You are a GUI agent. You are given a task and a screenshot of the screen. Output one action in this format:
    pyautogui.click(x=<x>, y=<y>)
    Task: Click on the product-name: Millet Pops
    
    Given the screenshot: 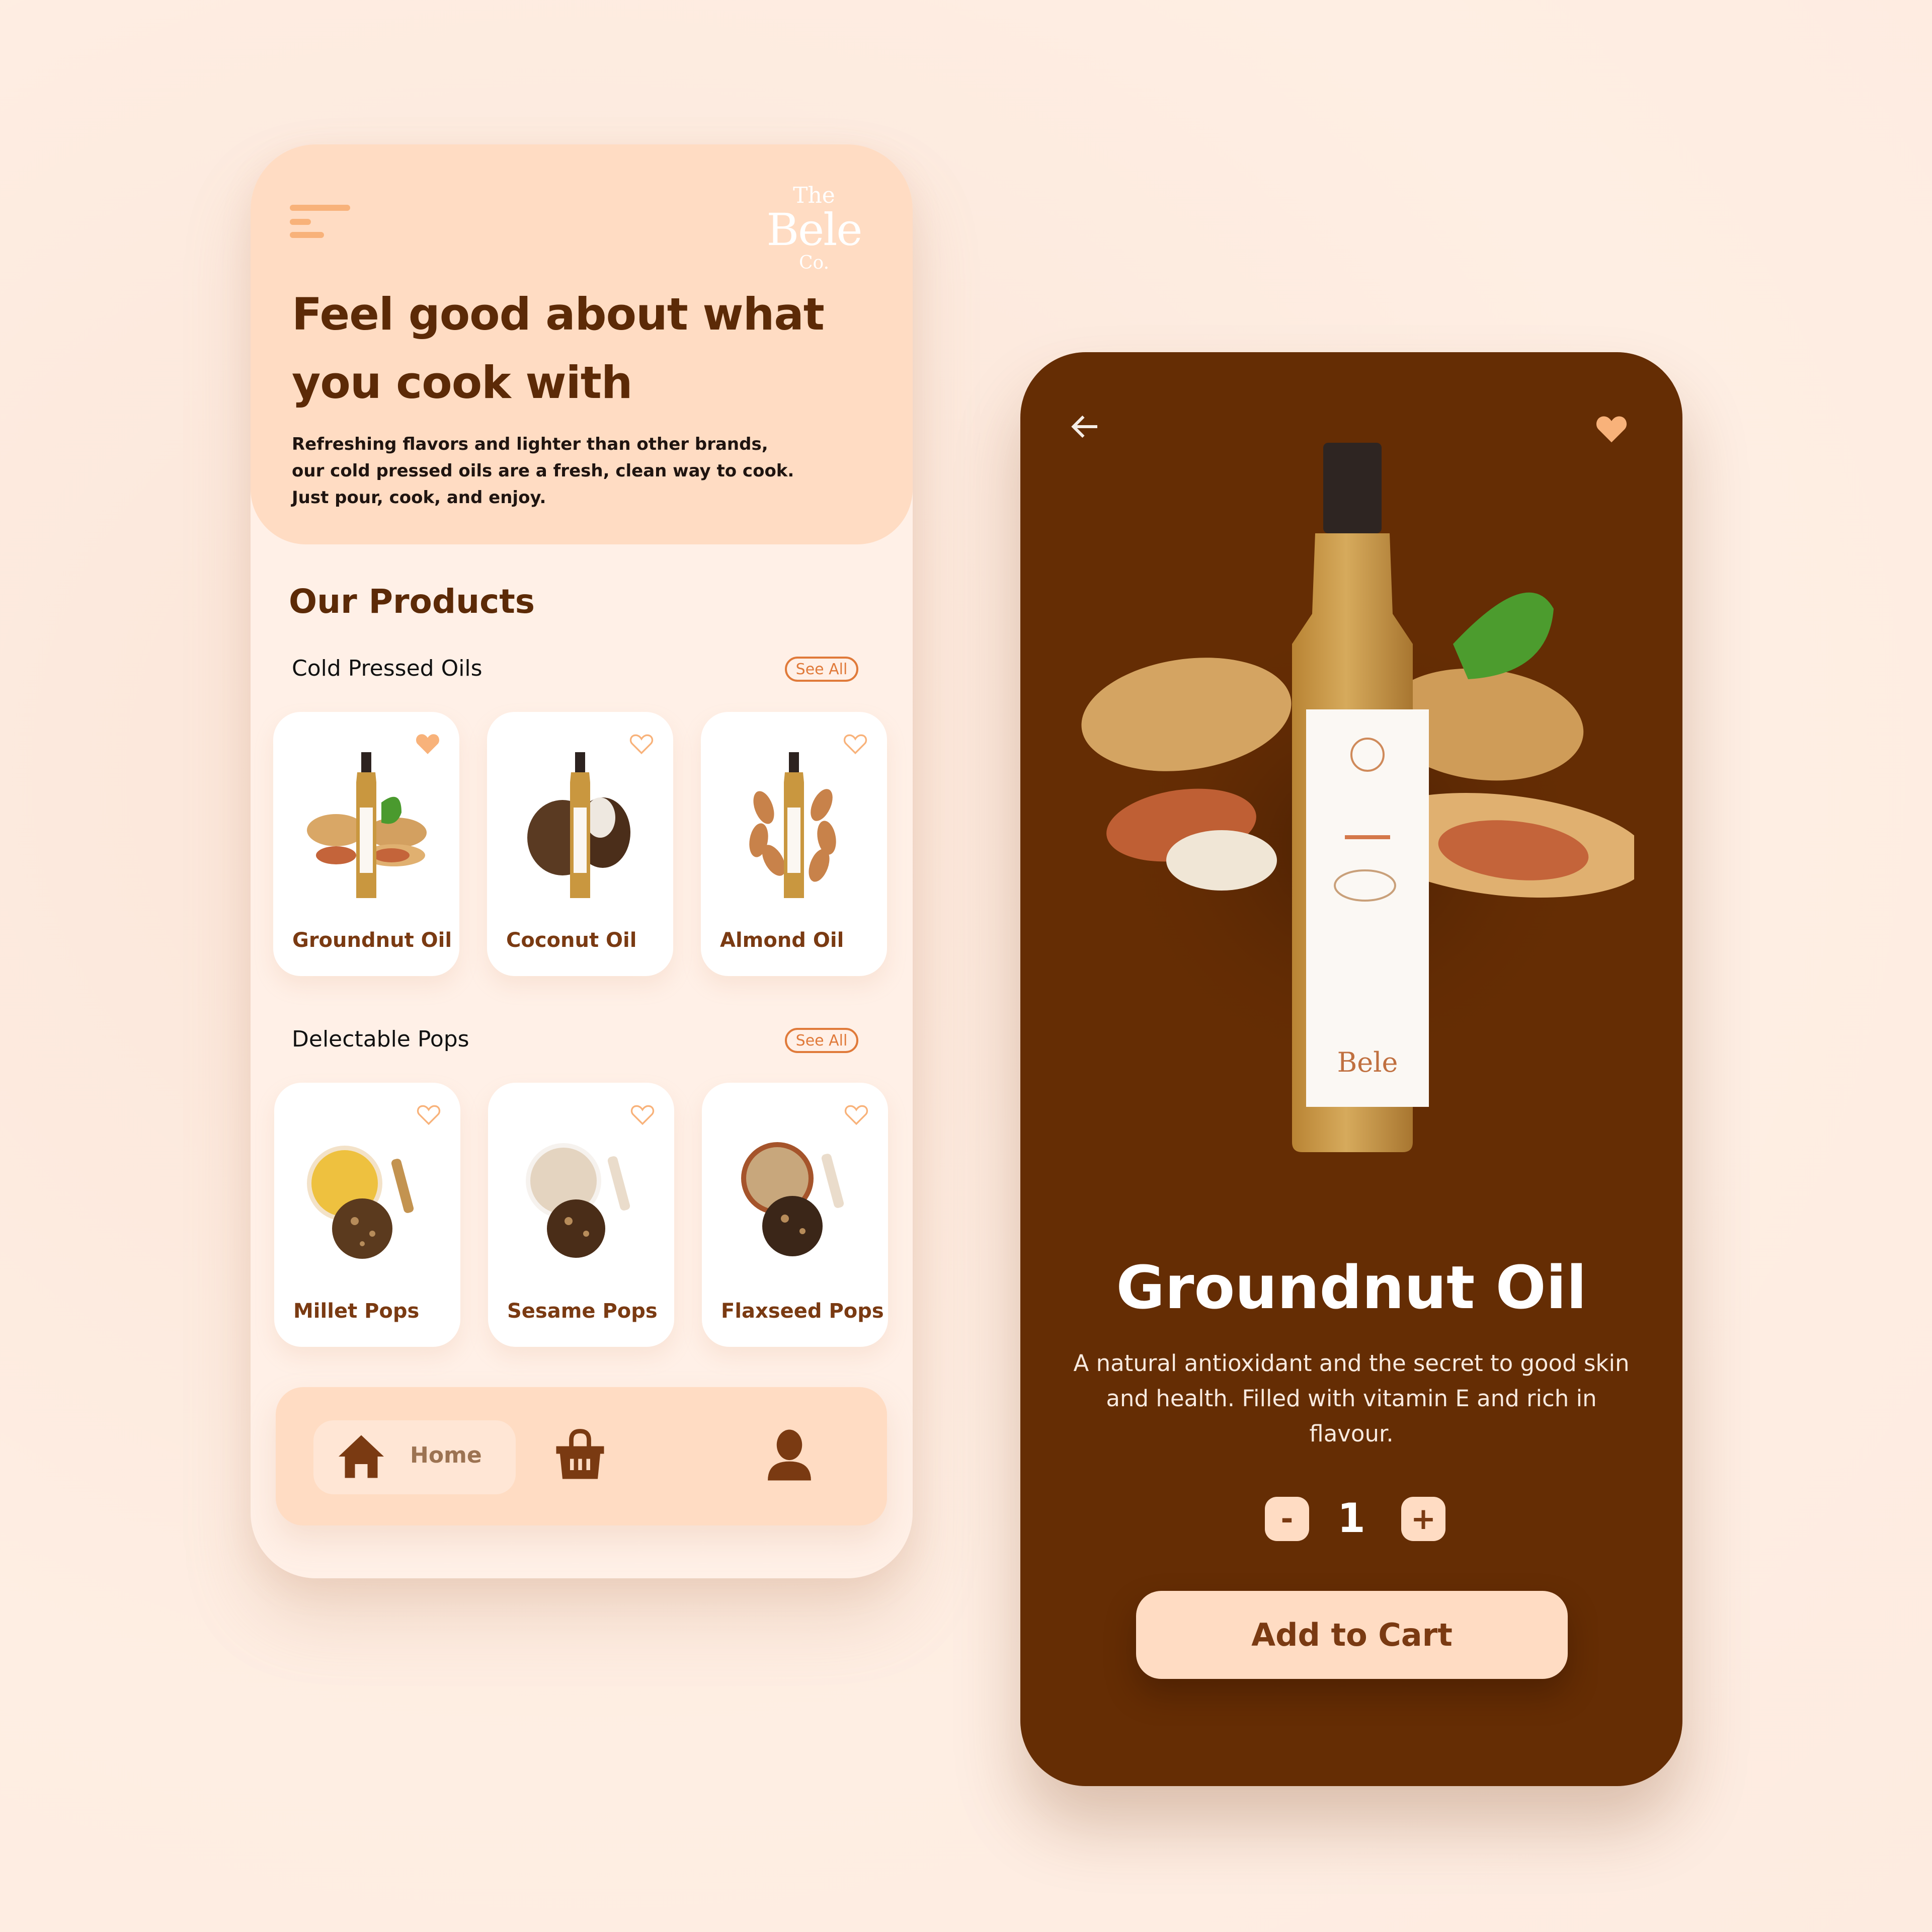 What is the action you would take?
    pyautogui.click(x=356, y=1311)
    